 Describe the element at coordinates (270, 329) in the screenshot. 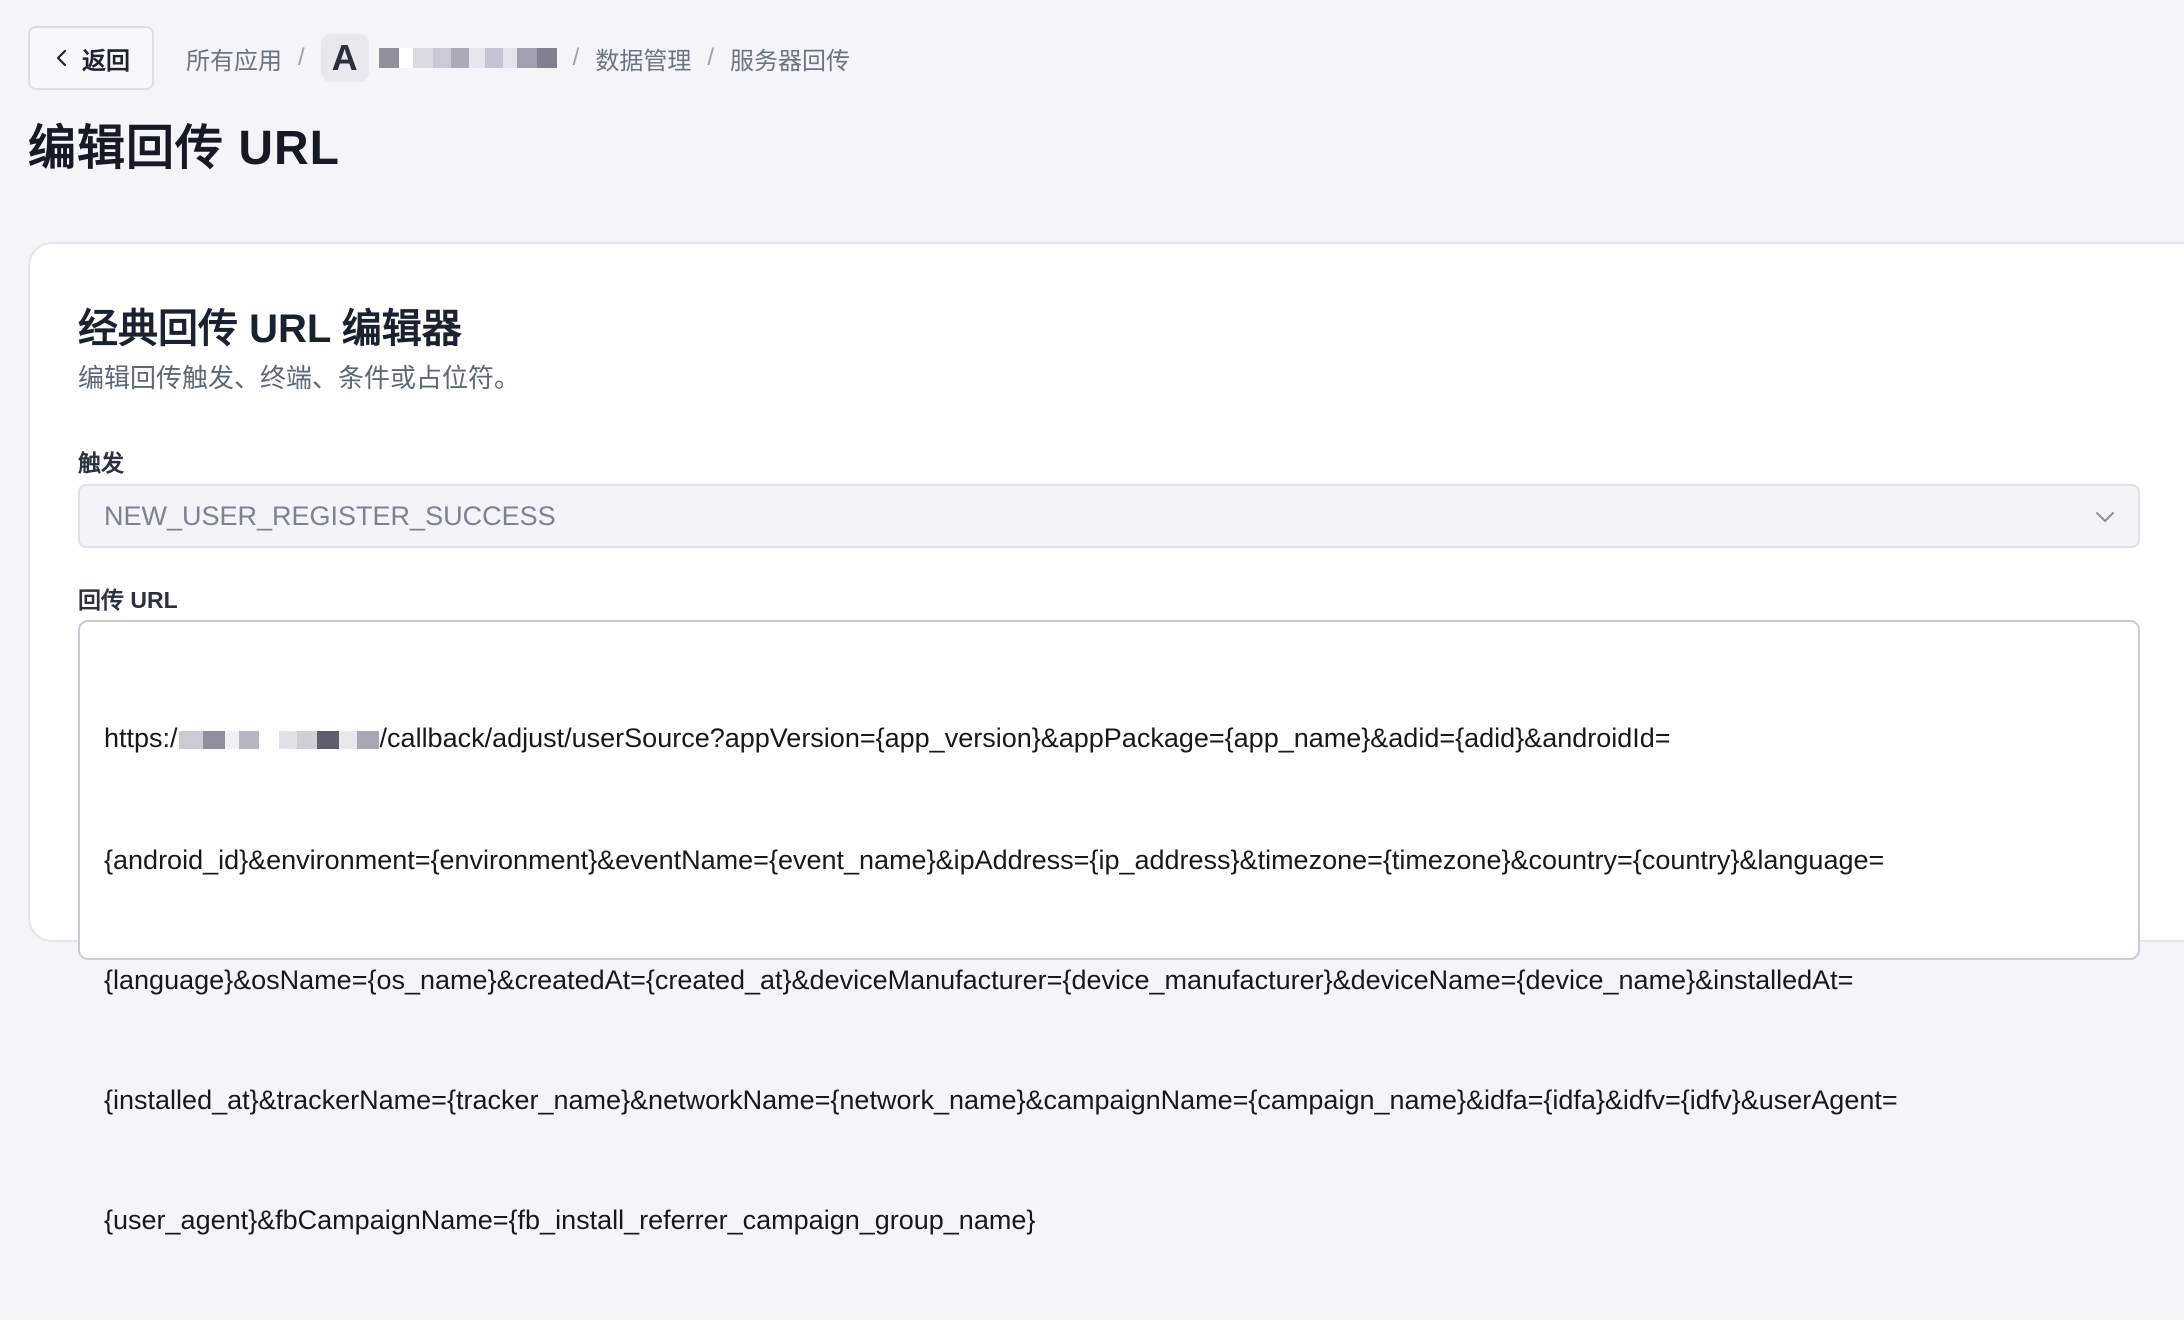

I see `editor-title: 经典回传 URL 编辑器` at that location.